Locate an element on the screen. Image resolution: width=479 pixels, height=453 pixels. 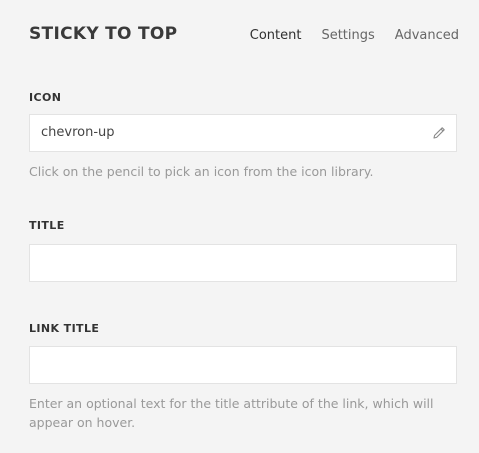
link-title-label: LINK TITLE is located at coordinates (64, 328).